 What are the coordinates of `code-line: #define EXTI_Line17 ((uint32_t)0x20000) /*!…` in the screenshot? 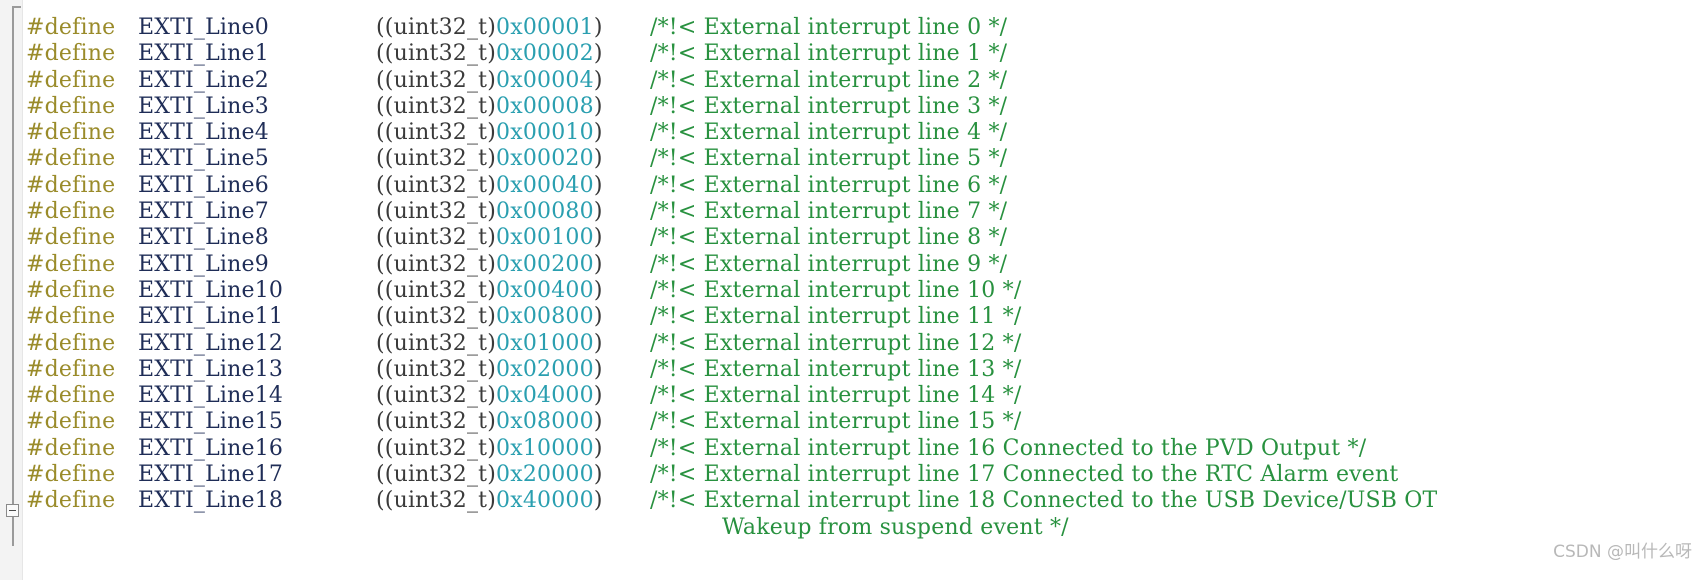 It's located at (861, 475).